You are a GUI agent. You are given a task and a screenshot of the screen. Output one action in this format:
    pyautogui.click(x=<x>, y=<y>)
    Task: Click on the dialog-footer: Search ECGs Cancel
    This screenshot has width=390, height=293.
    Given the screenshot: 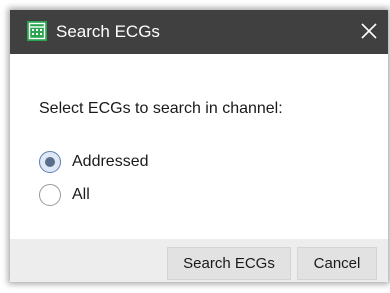 What is the action you would take?
    pyautogui.click(x=199, y=260)
    